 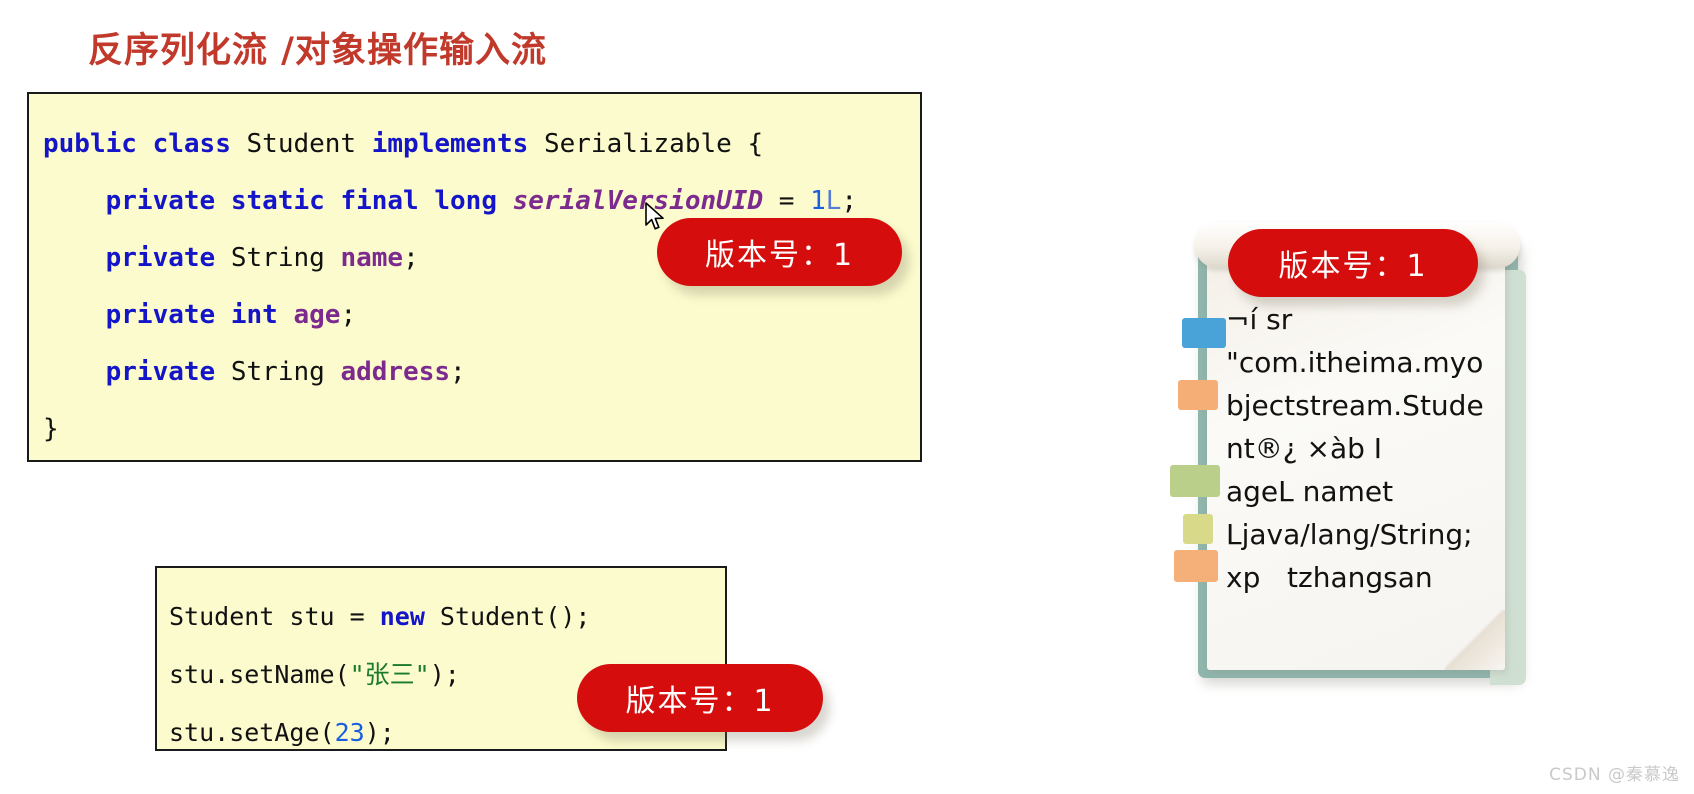 I want to click on code-line: Student stu = new Student();, so click(x=447, y=617).